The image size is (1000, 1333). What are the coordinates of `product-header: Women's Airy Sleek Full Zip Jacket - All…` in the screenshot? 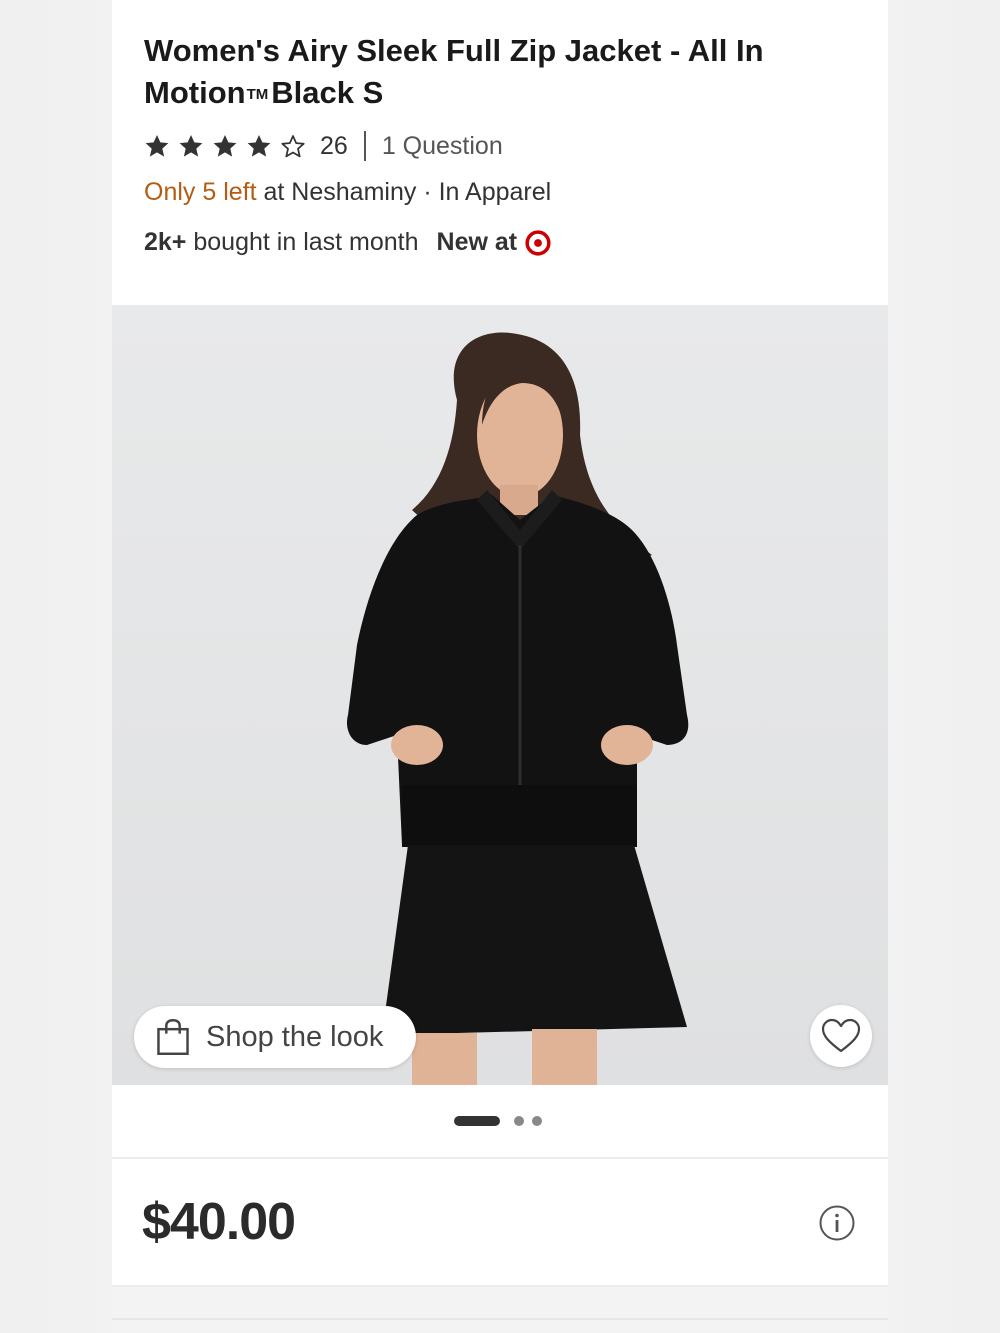 It's located at (504, 143).